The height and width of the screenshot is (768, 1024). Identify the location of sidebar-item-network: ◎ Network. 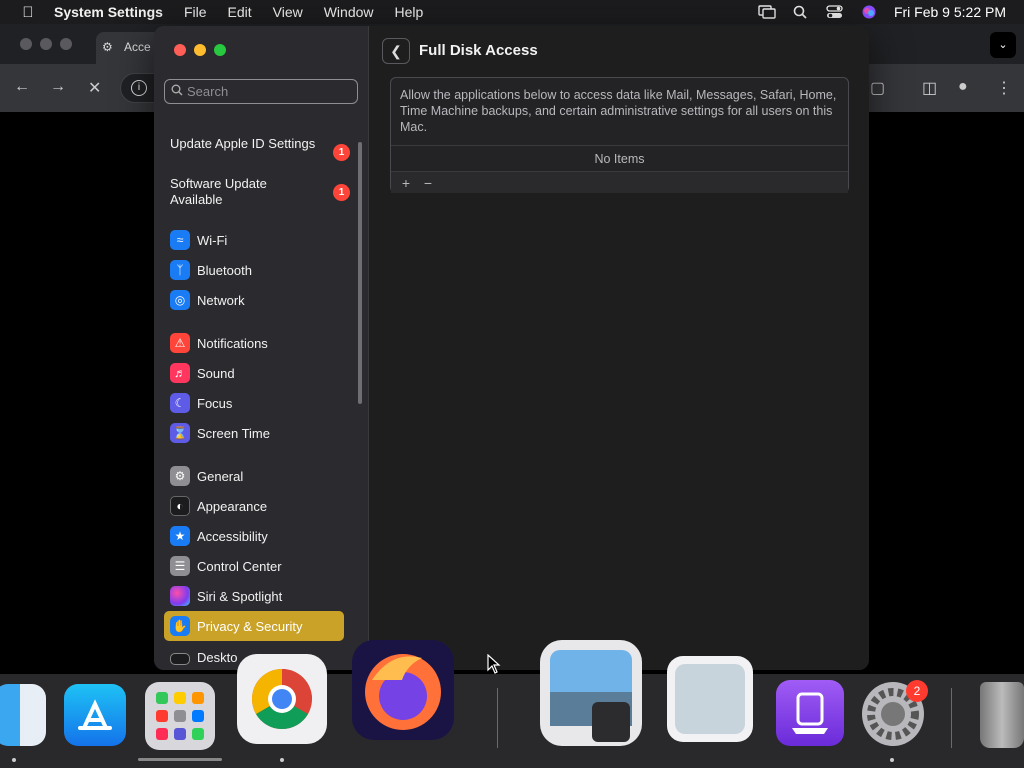
(254, 300).